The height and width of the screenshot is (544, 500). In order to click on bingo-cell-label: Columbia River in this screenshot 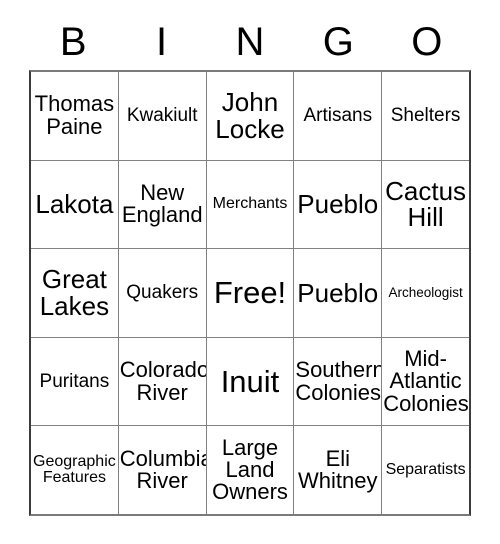, I will do `click(162, 469)`.